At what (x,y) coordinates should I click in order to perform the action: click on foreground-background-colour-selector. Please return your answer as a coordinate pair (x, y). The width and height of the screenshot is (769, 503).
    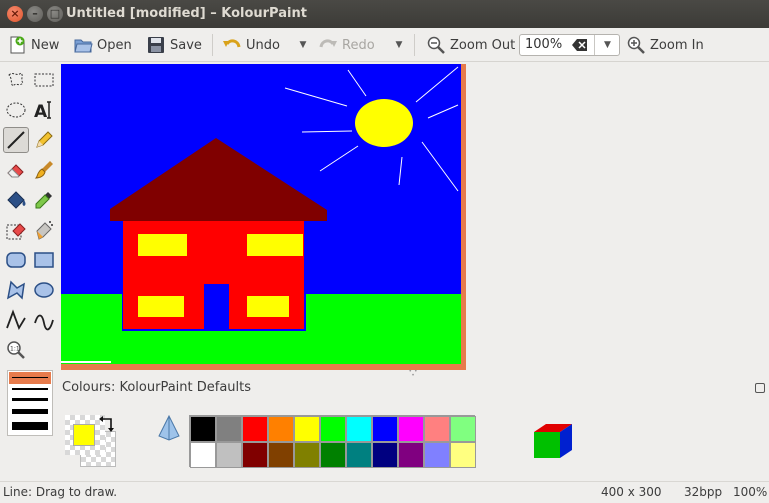
    Looking at the image, I should click on (91, 441).